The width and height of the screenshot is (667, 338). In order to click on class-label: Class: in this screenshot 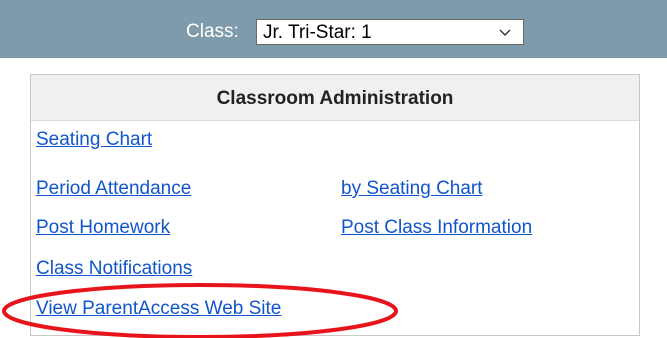, I will do `click(212, 31)`.